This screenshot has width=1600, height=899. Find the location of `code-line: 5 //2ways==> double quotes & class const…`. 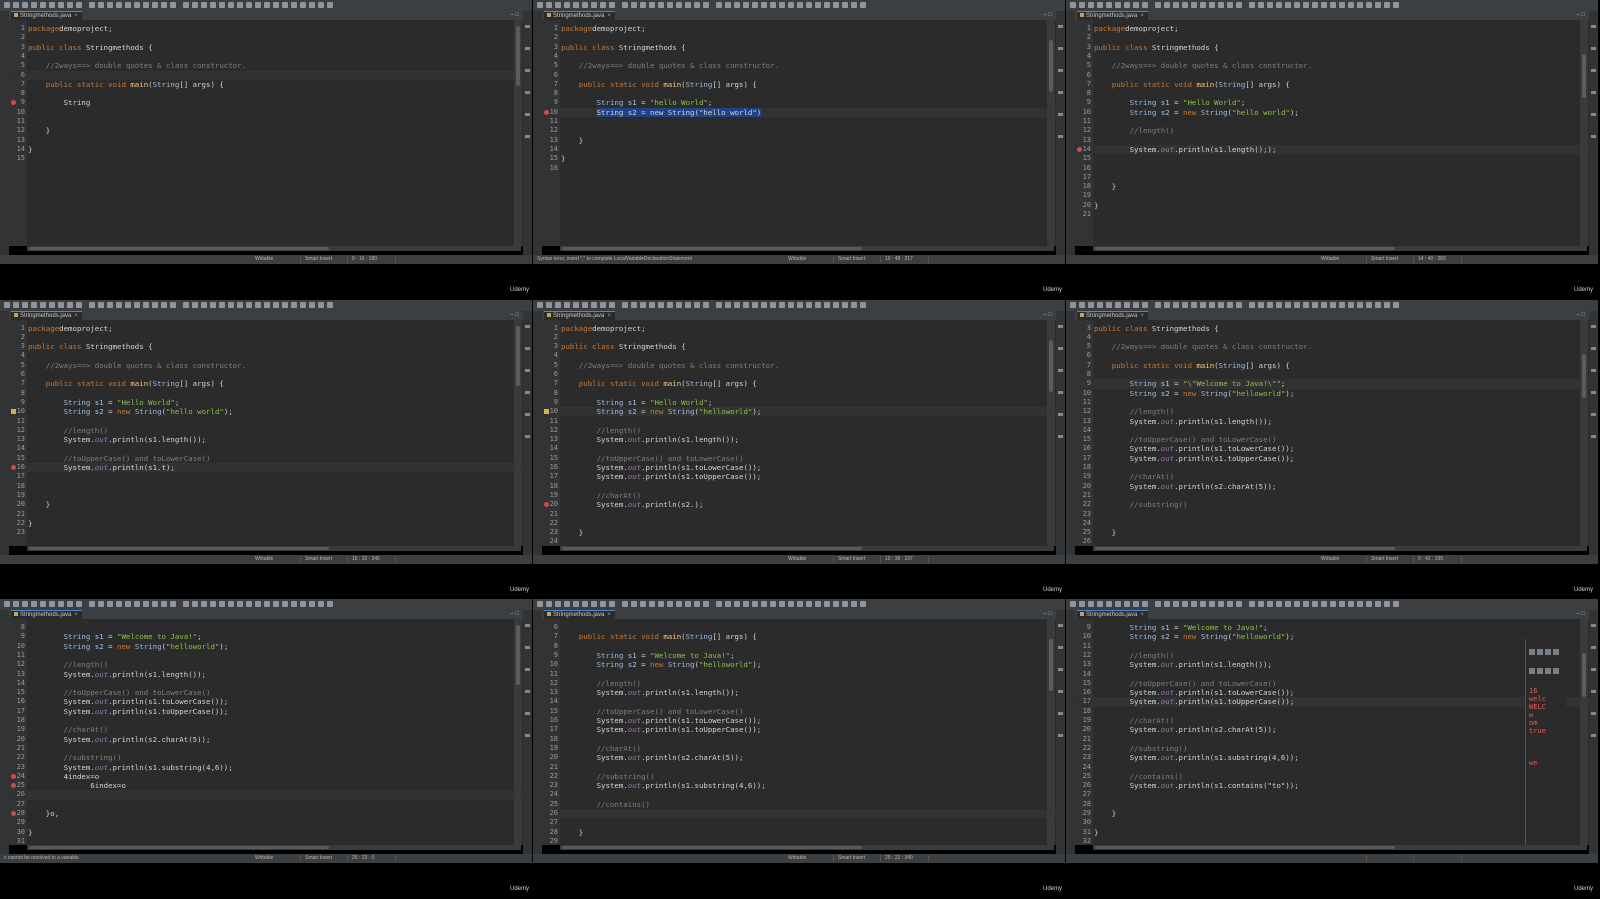

code-line: 5 //2ways==> double quotes & class const… is located at coordinates (799, 365).